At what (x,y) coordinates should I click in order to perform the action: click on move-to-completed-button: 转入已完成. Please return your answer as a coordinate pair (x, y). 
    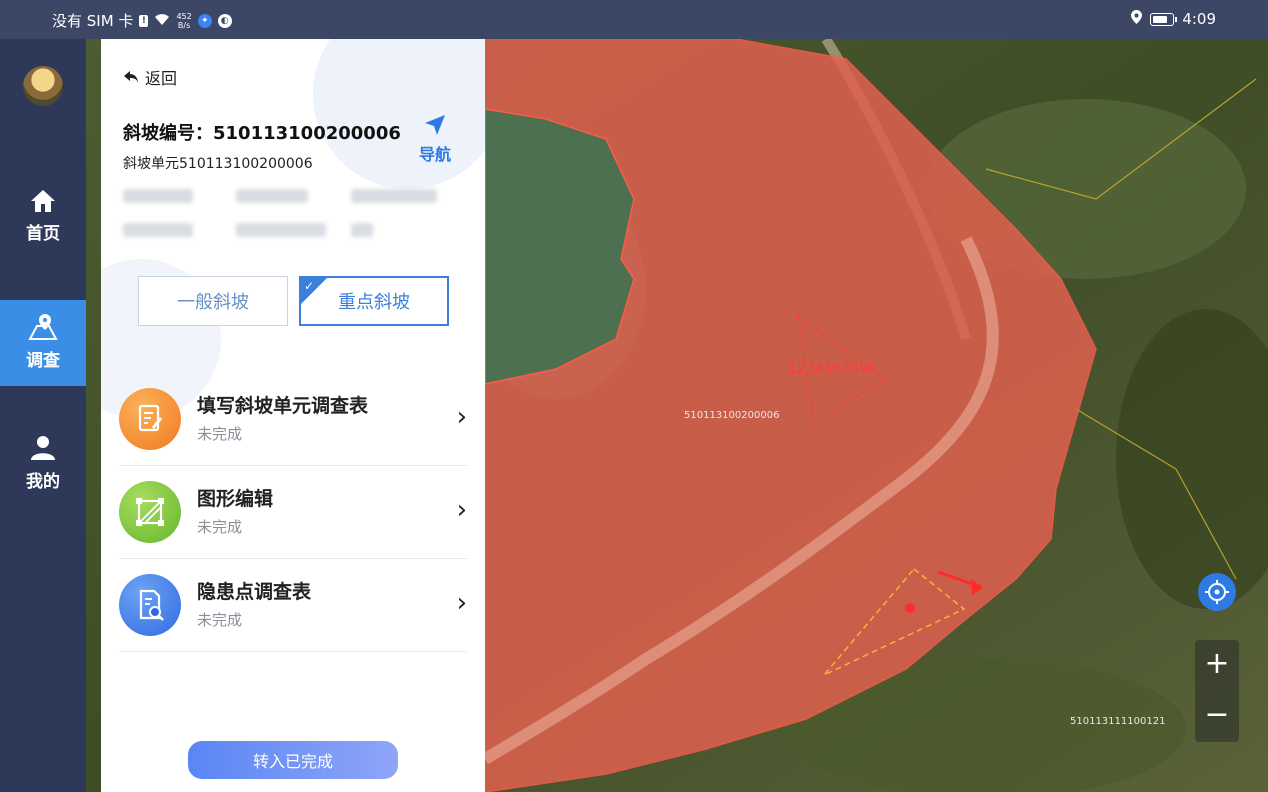
    Looking at the image, I should click on (293, 760).